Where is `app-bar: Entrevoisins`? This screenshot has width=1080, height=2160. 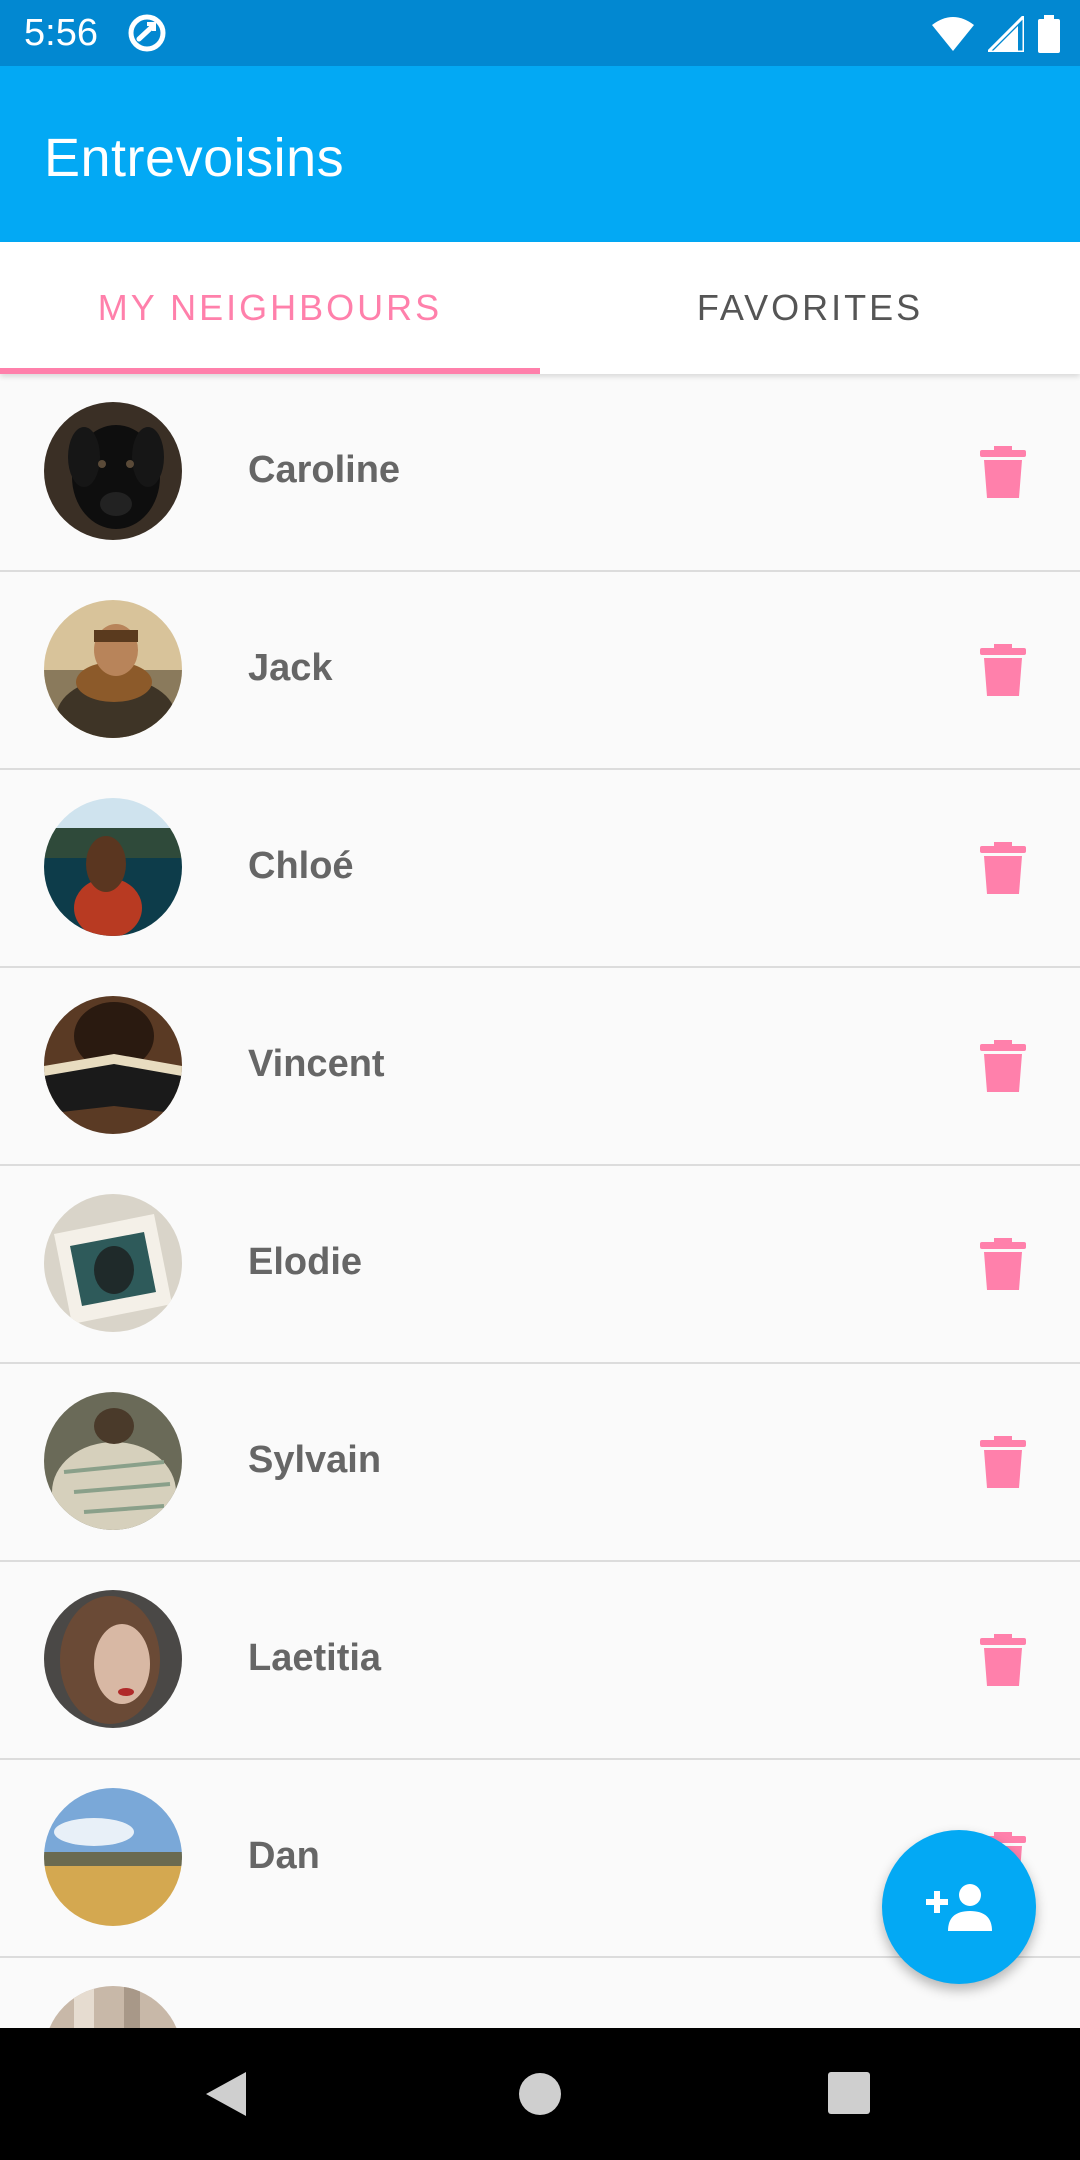 app-bar: Entrevoisins is located at coordinates (540, 154).